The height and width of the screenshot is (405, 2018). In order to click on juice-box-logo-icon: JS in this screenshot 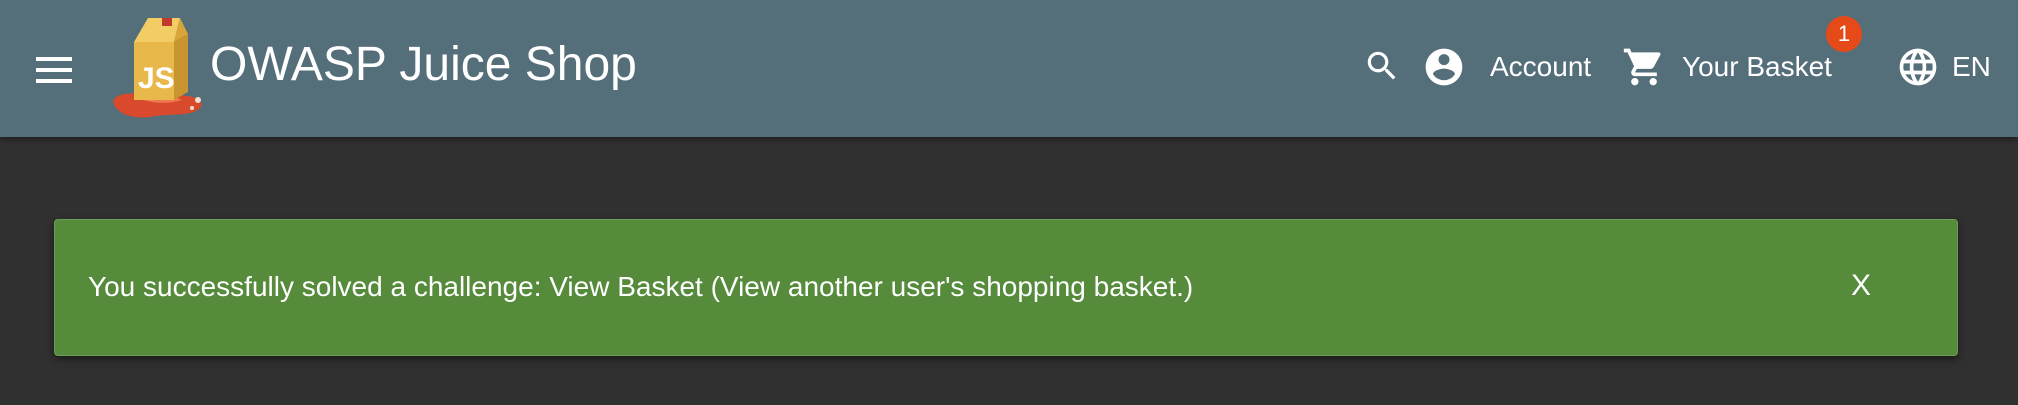, I will do `click(158, 66)`.